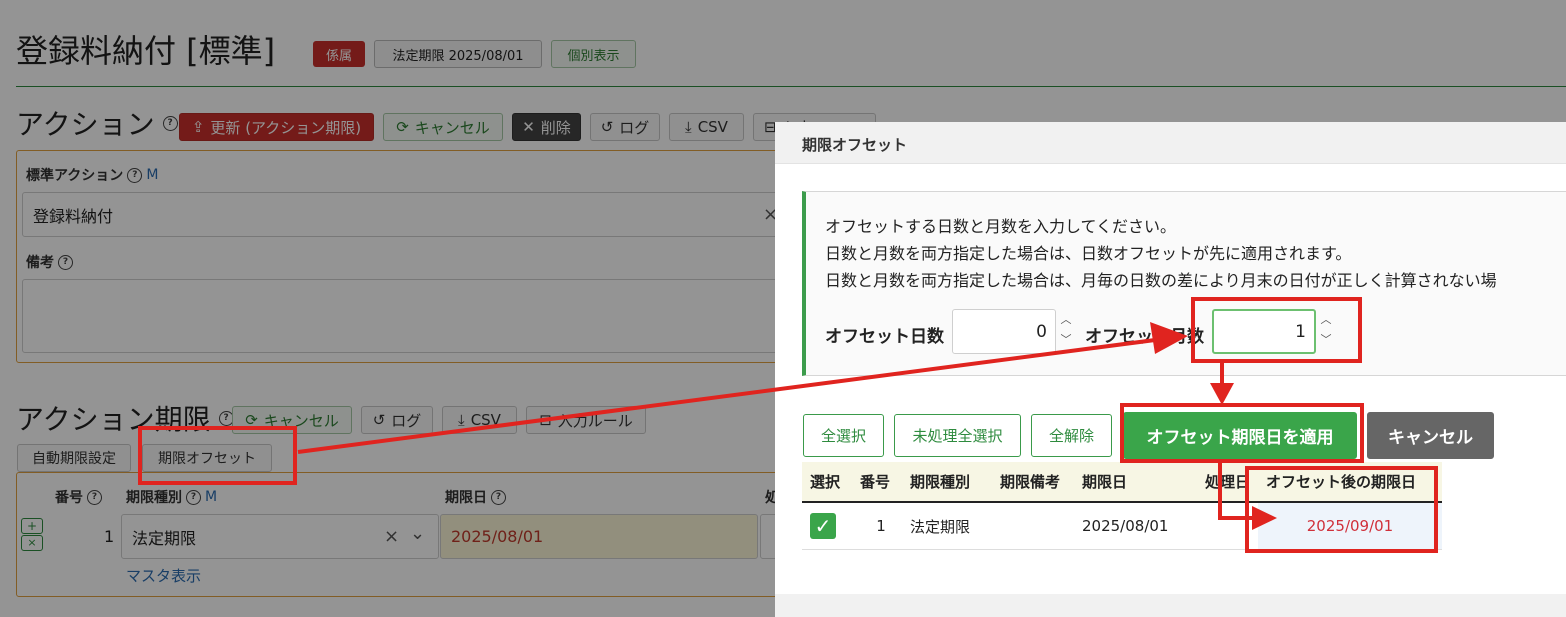 The width and height of the screenshot is (1566, 617). Describe the element at coordinates (1247, 496) in the screenshot. I see `arrow-to-new-date` at that location.